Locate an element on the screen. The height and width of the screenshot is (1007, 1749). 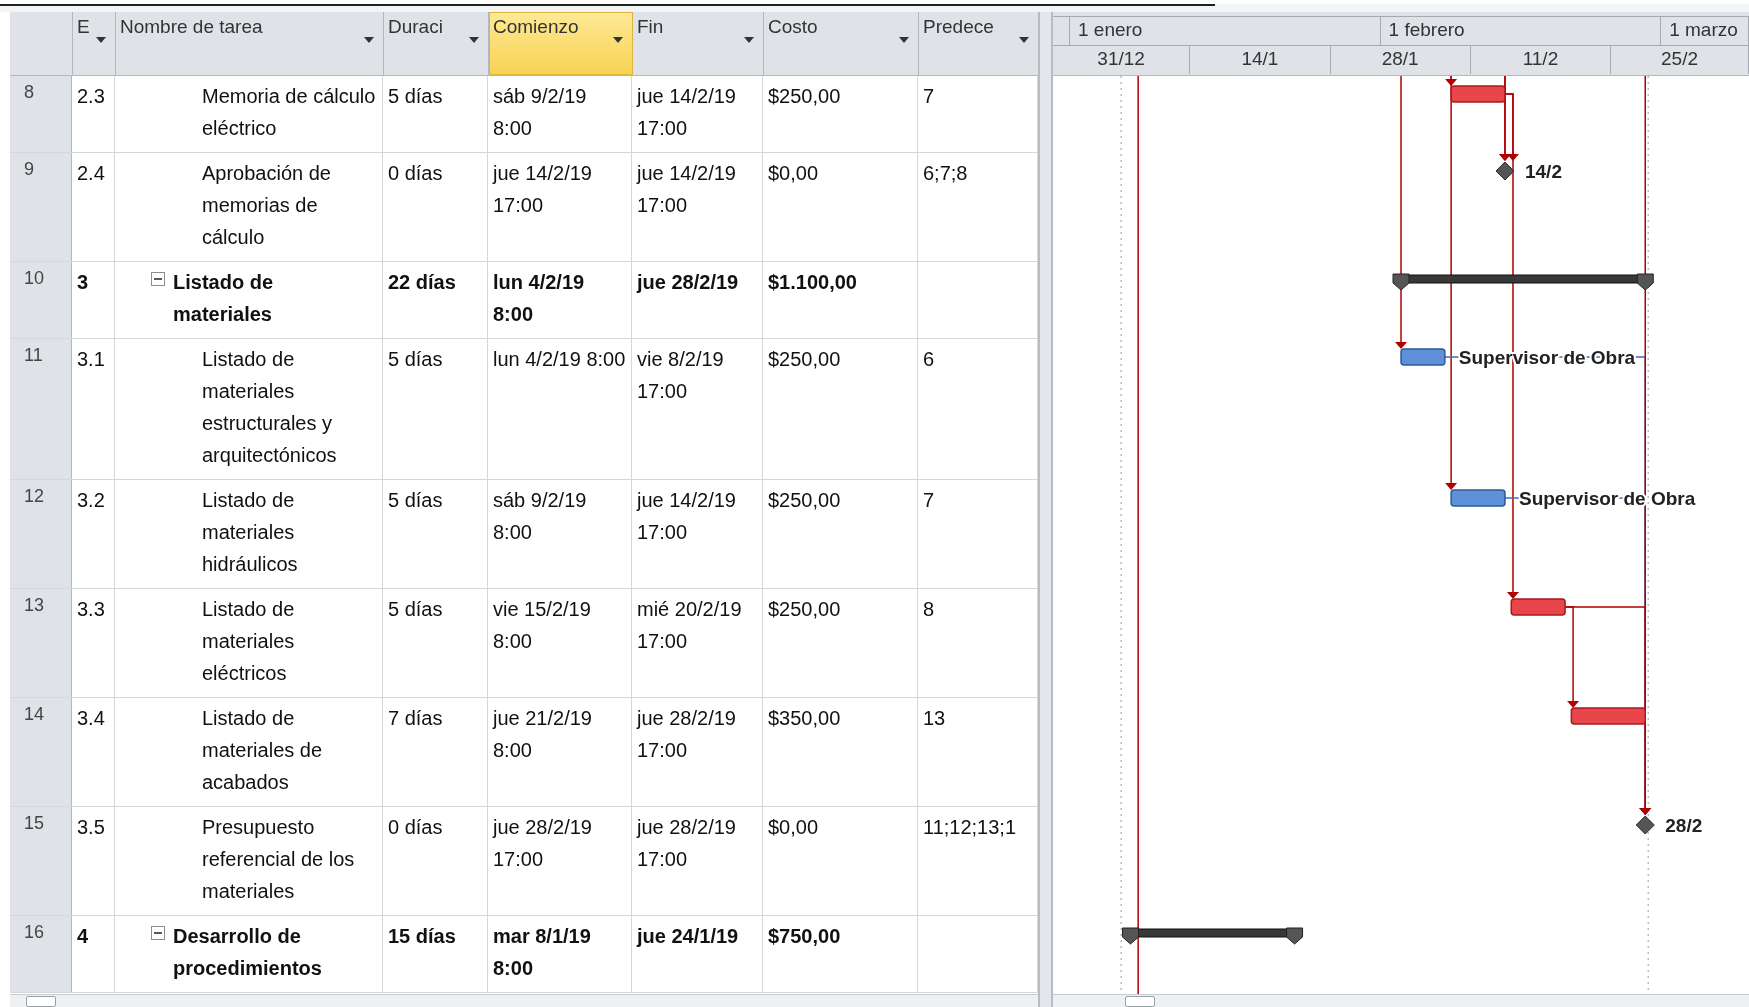
table-cell: 3 is located at coordinates (93, 300).